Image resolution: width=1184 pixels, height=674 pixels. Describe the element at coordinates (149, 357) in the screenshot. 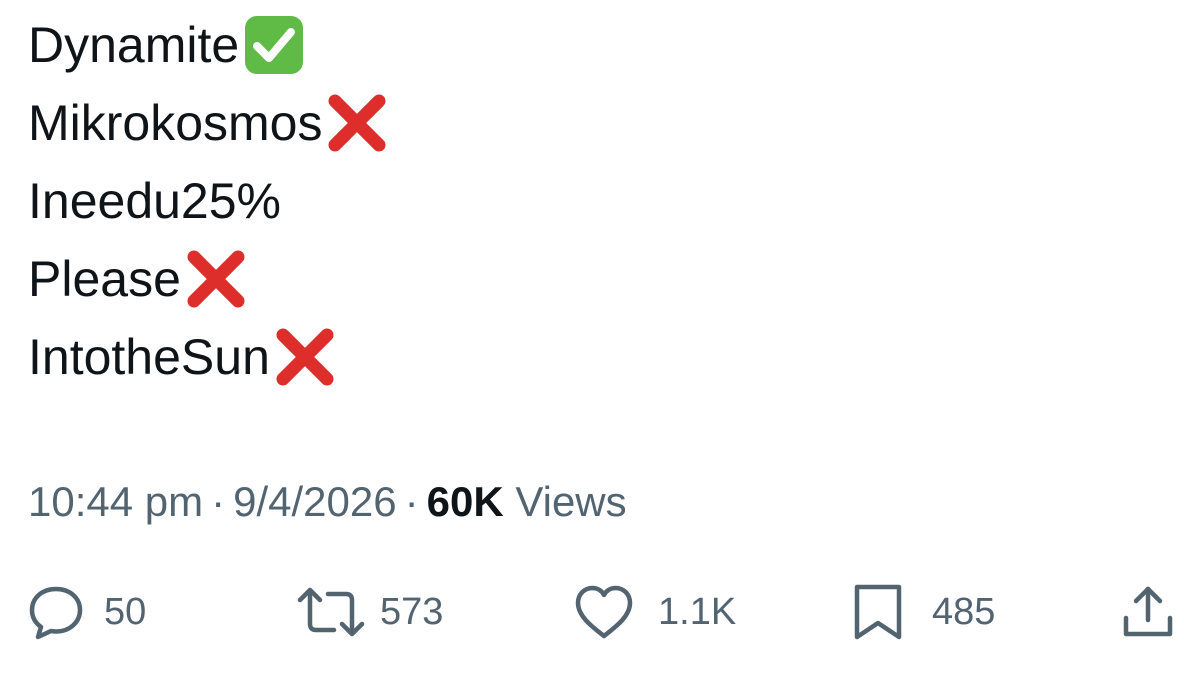

I see `tweet-line-text: IntotheSun` at that location.